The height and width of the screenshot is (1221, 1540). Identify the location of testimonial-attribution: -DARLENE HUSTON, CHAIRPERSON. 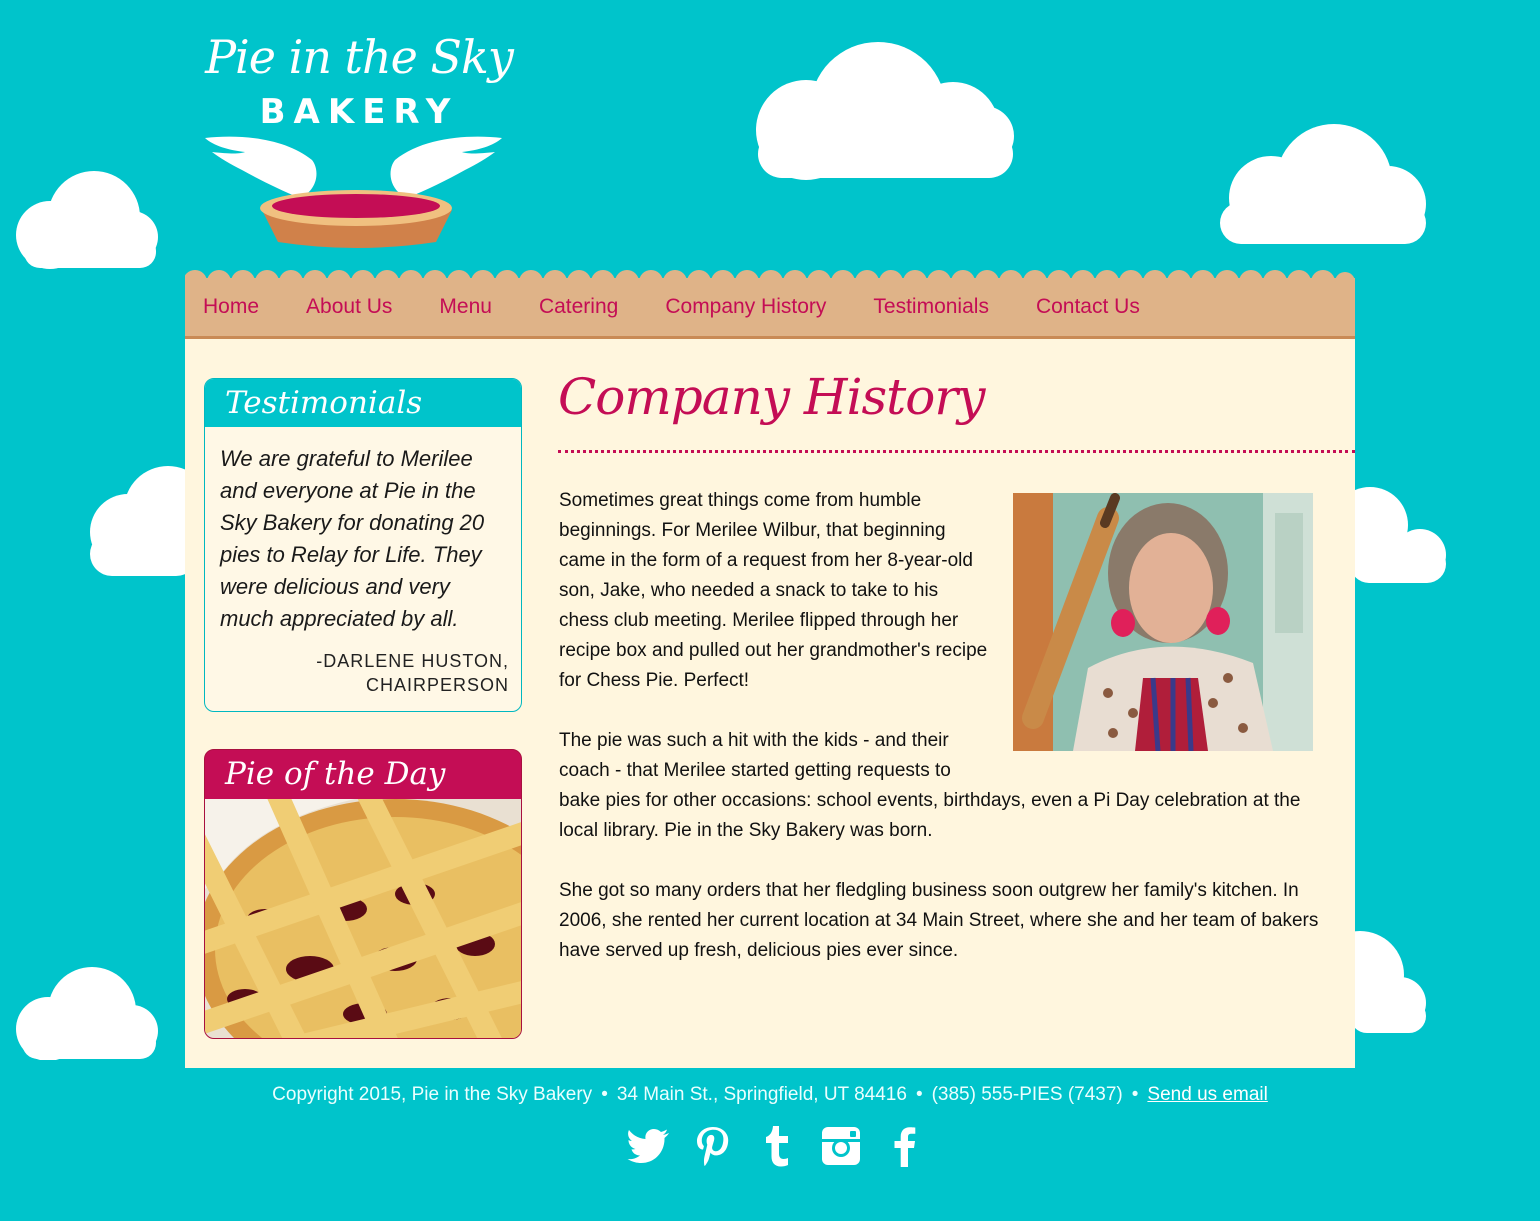
(363, 666).